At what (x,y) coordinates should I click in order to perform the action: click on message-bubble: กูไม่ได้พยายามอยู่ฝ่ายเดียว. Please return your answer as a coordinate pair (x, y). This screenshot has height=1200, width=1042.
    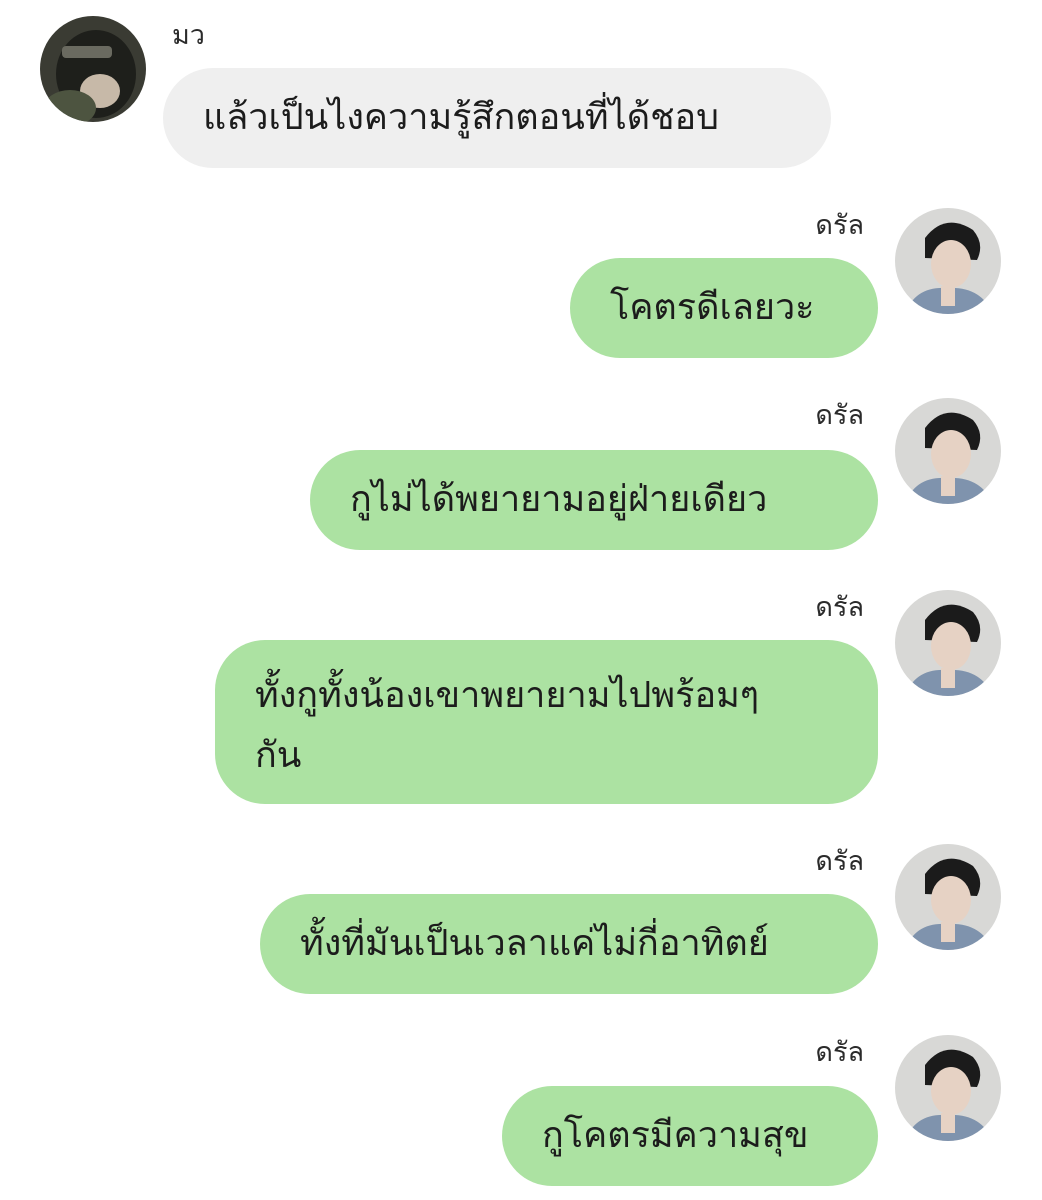
    Looking at the image, I should click on (594, 500).